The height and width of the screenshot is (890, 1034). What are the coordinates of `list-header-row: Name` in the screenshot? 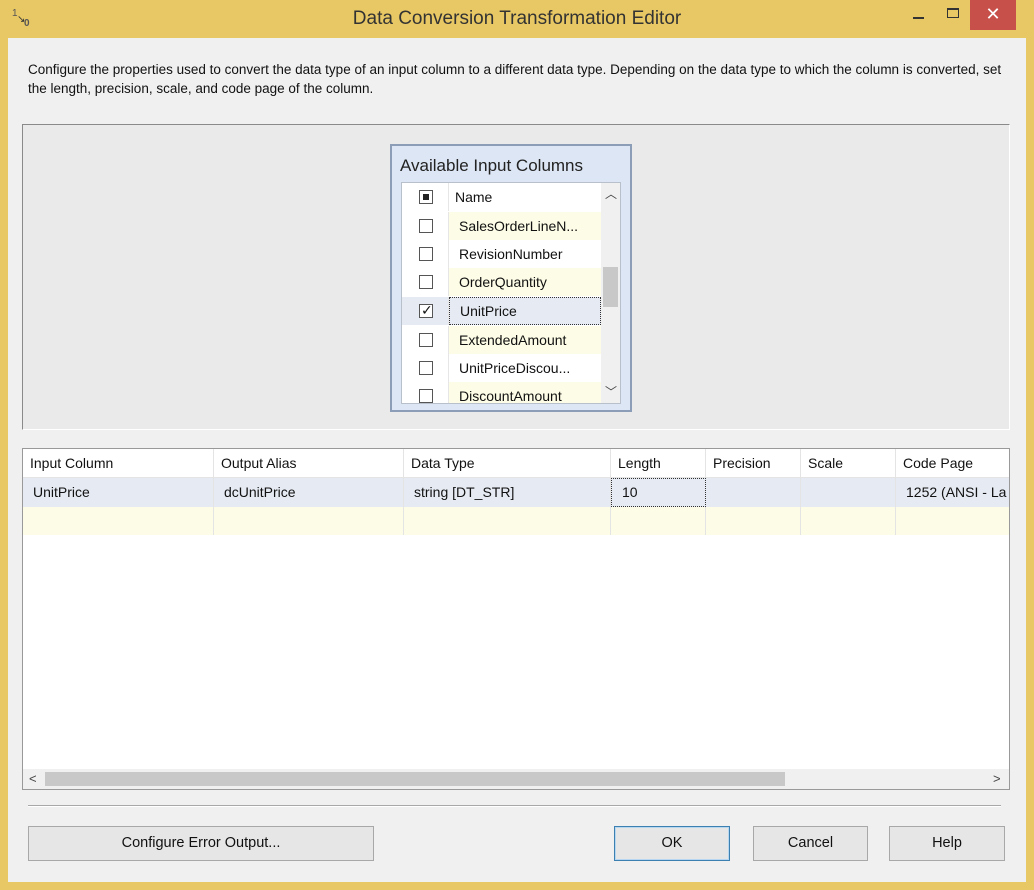 It's located at (501, 197).